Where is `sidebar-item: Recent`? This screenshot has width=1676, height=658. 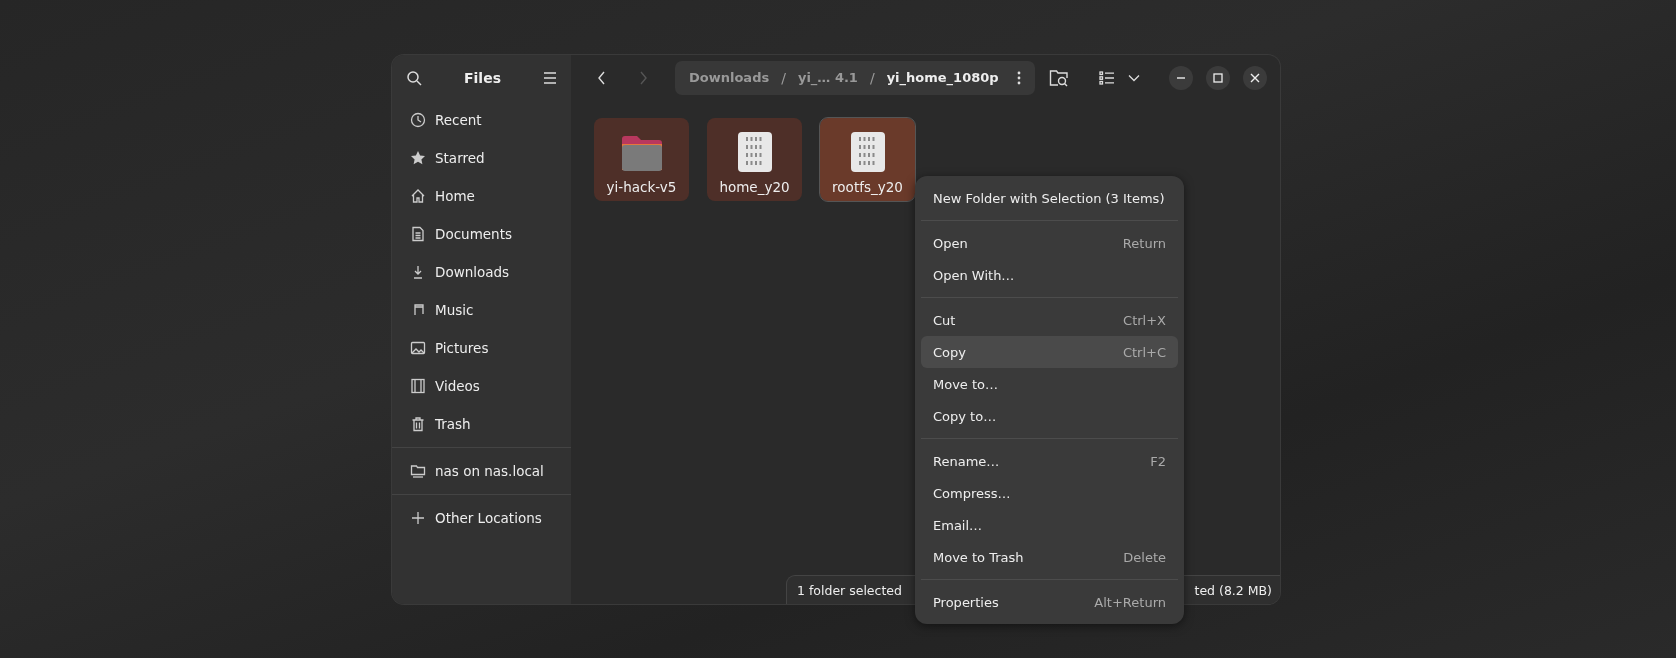 sidebar-item: Recent is located at coordinates (481, 120).